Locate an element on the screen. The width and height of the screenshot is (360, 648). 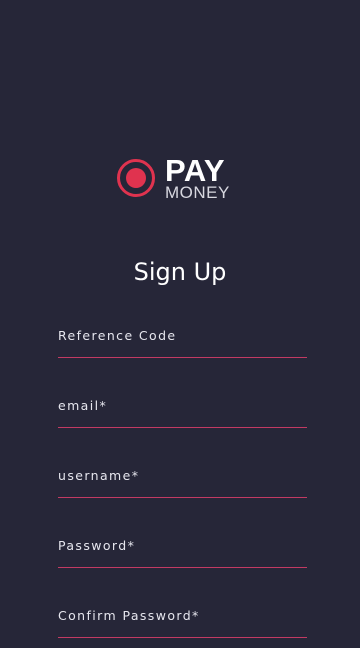
email-field: email* is located at coordinates (182, 413).